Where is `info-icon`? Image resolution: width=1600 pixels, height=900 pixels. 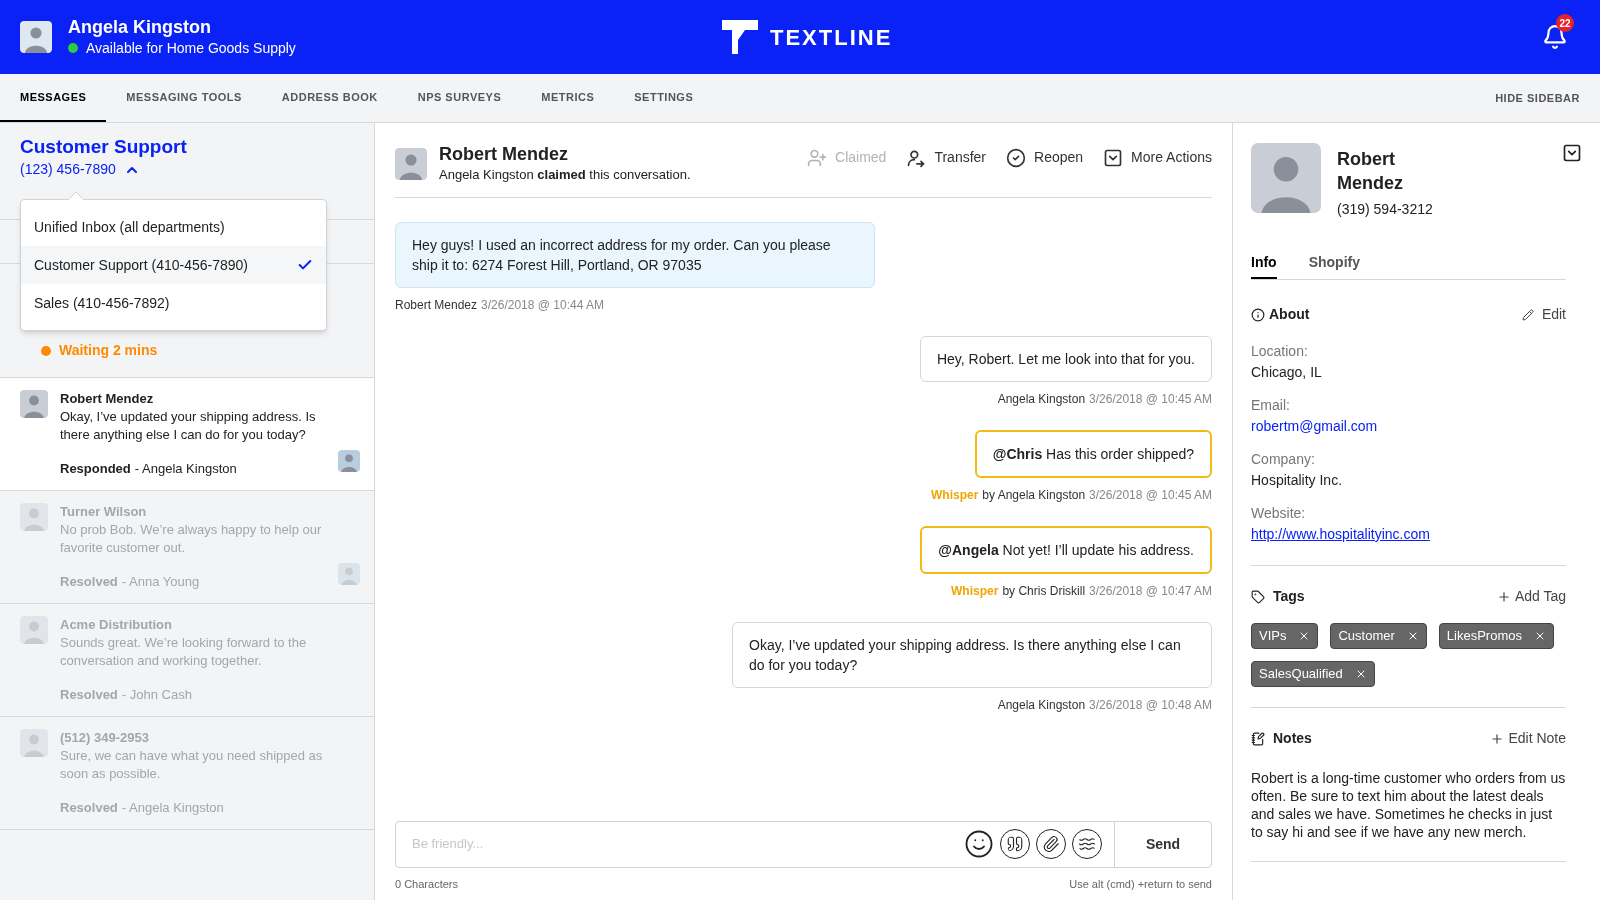
info-icon is located at coordinates (1258, 314).